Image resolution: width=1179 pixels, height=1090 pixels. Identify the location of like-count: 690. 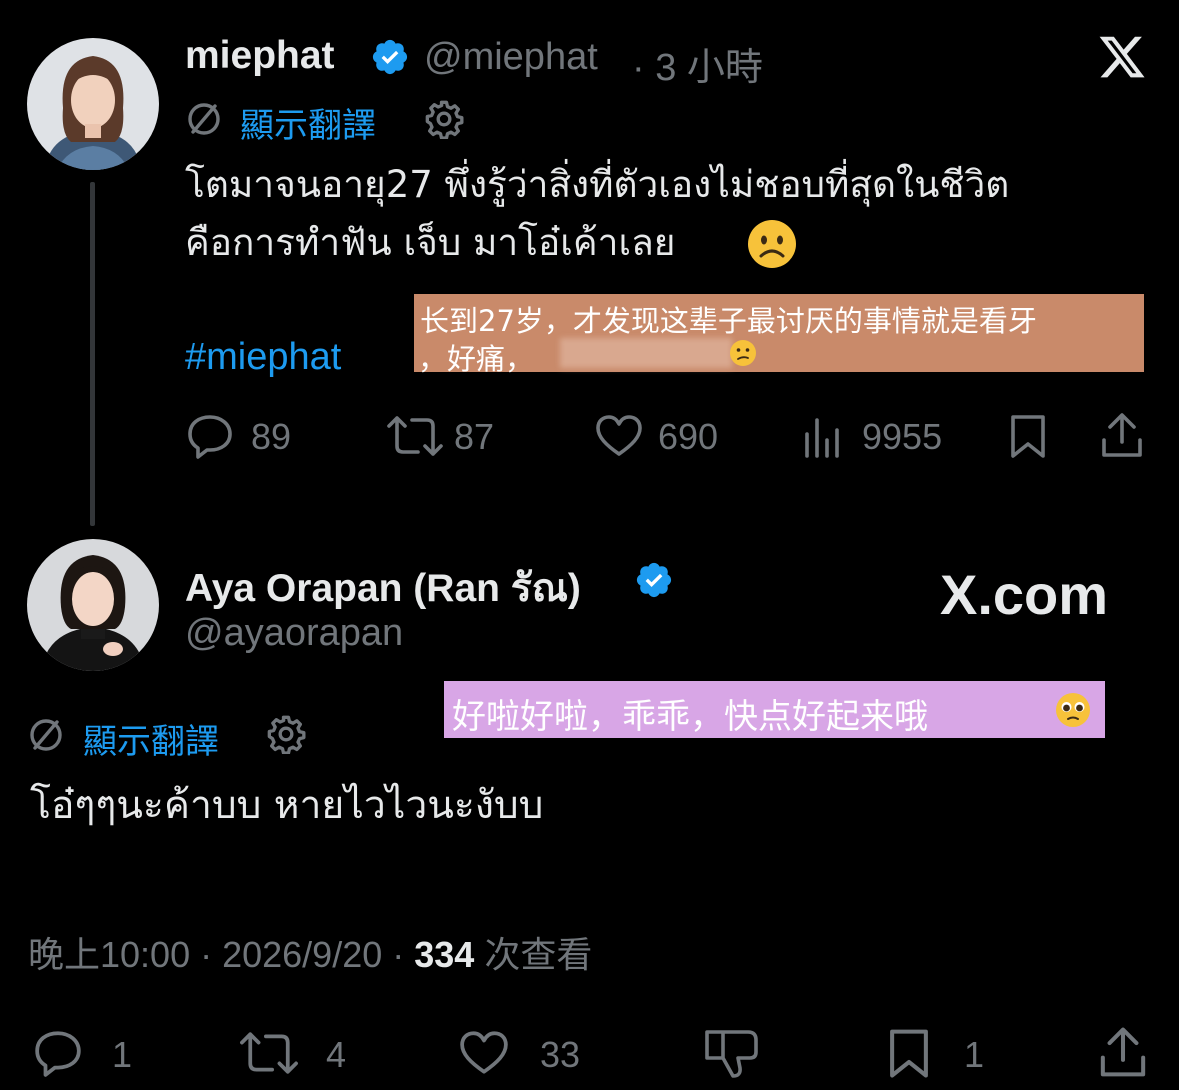
(688, 436).